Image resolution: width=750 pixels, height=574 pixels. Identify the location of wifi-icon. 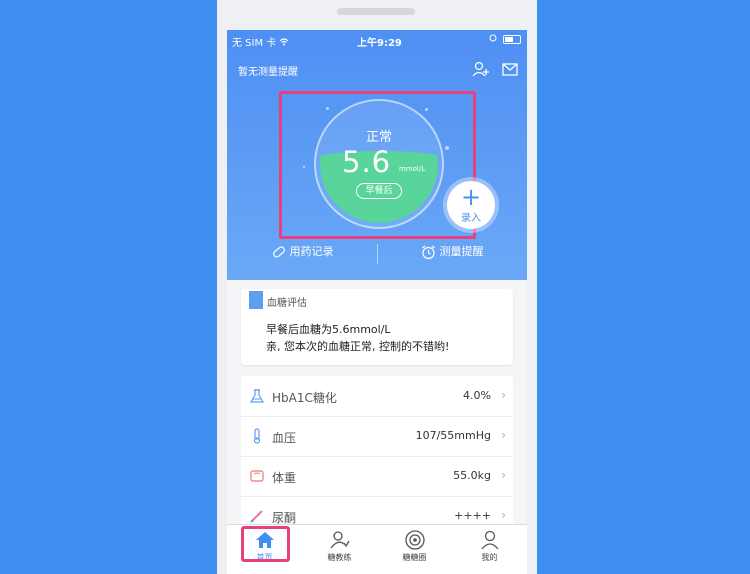
(284, 43).